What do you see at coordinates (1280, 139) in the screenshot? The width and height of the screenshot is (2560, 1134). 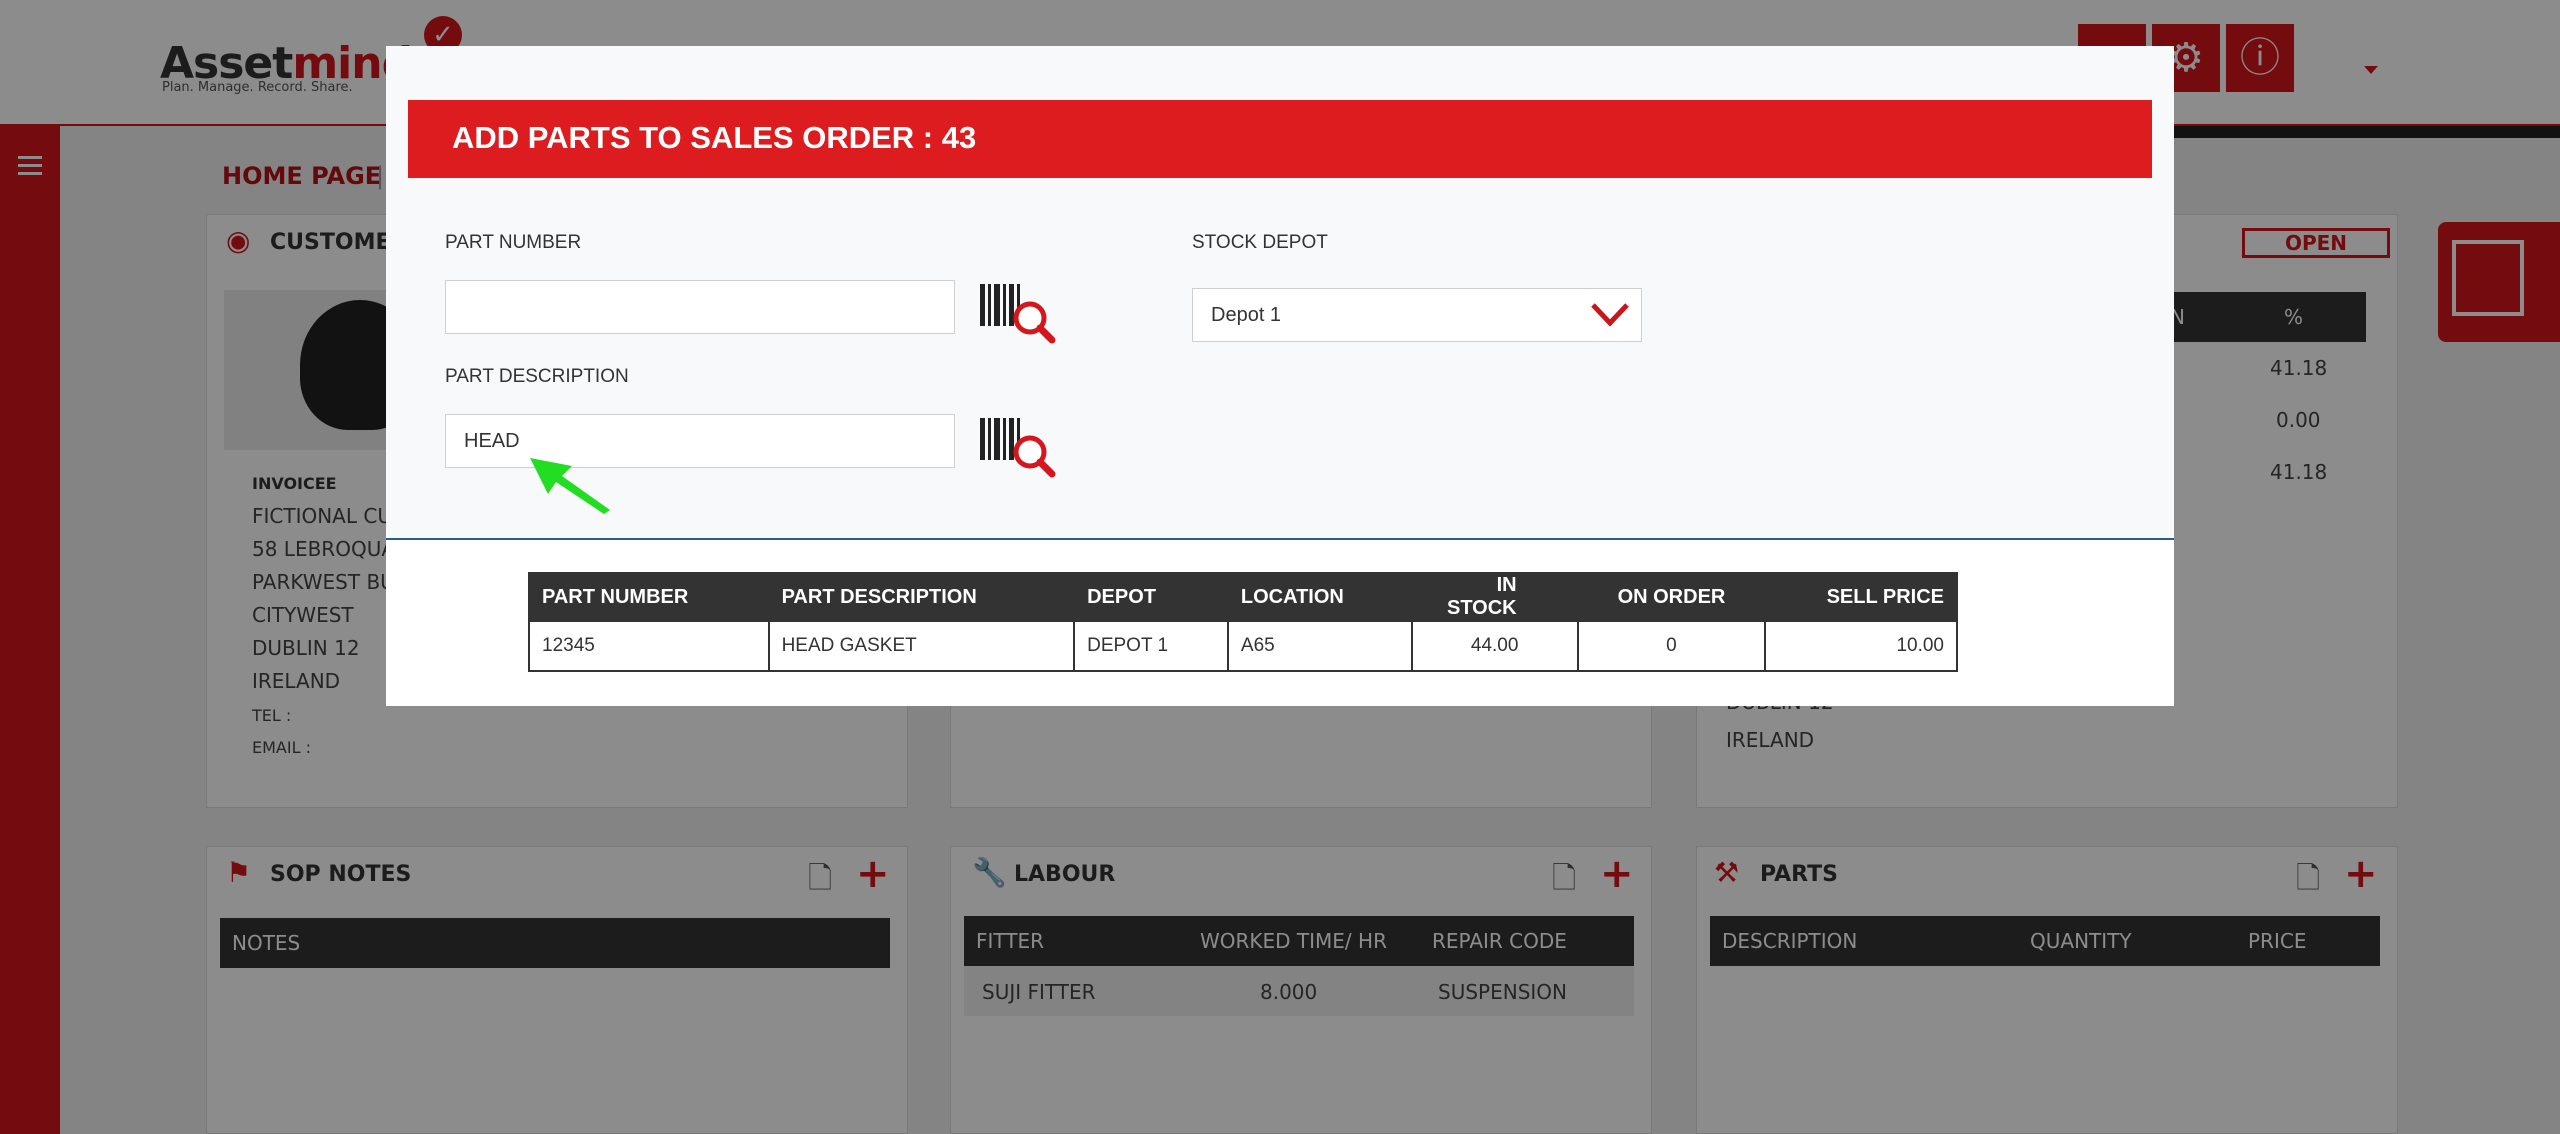 I see `modal-header: ADD PARTS TO SALES ORDER : 43` at bounding box center [1280, 139].